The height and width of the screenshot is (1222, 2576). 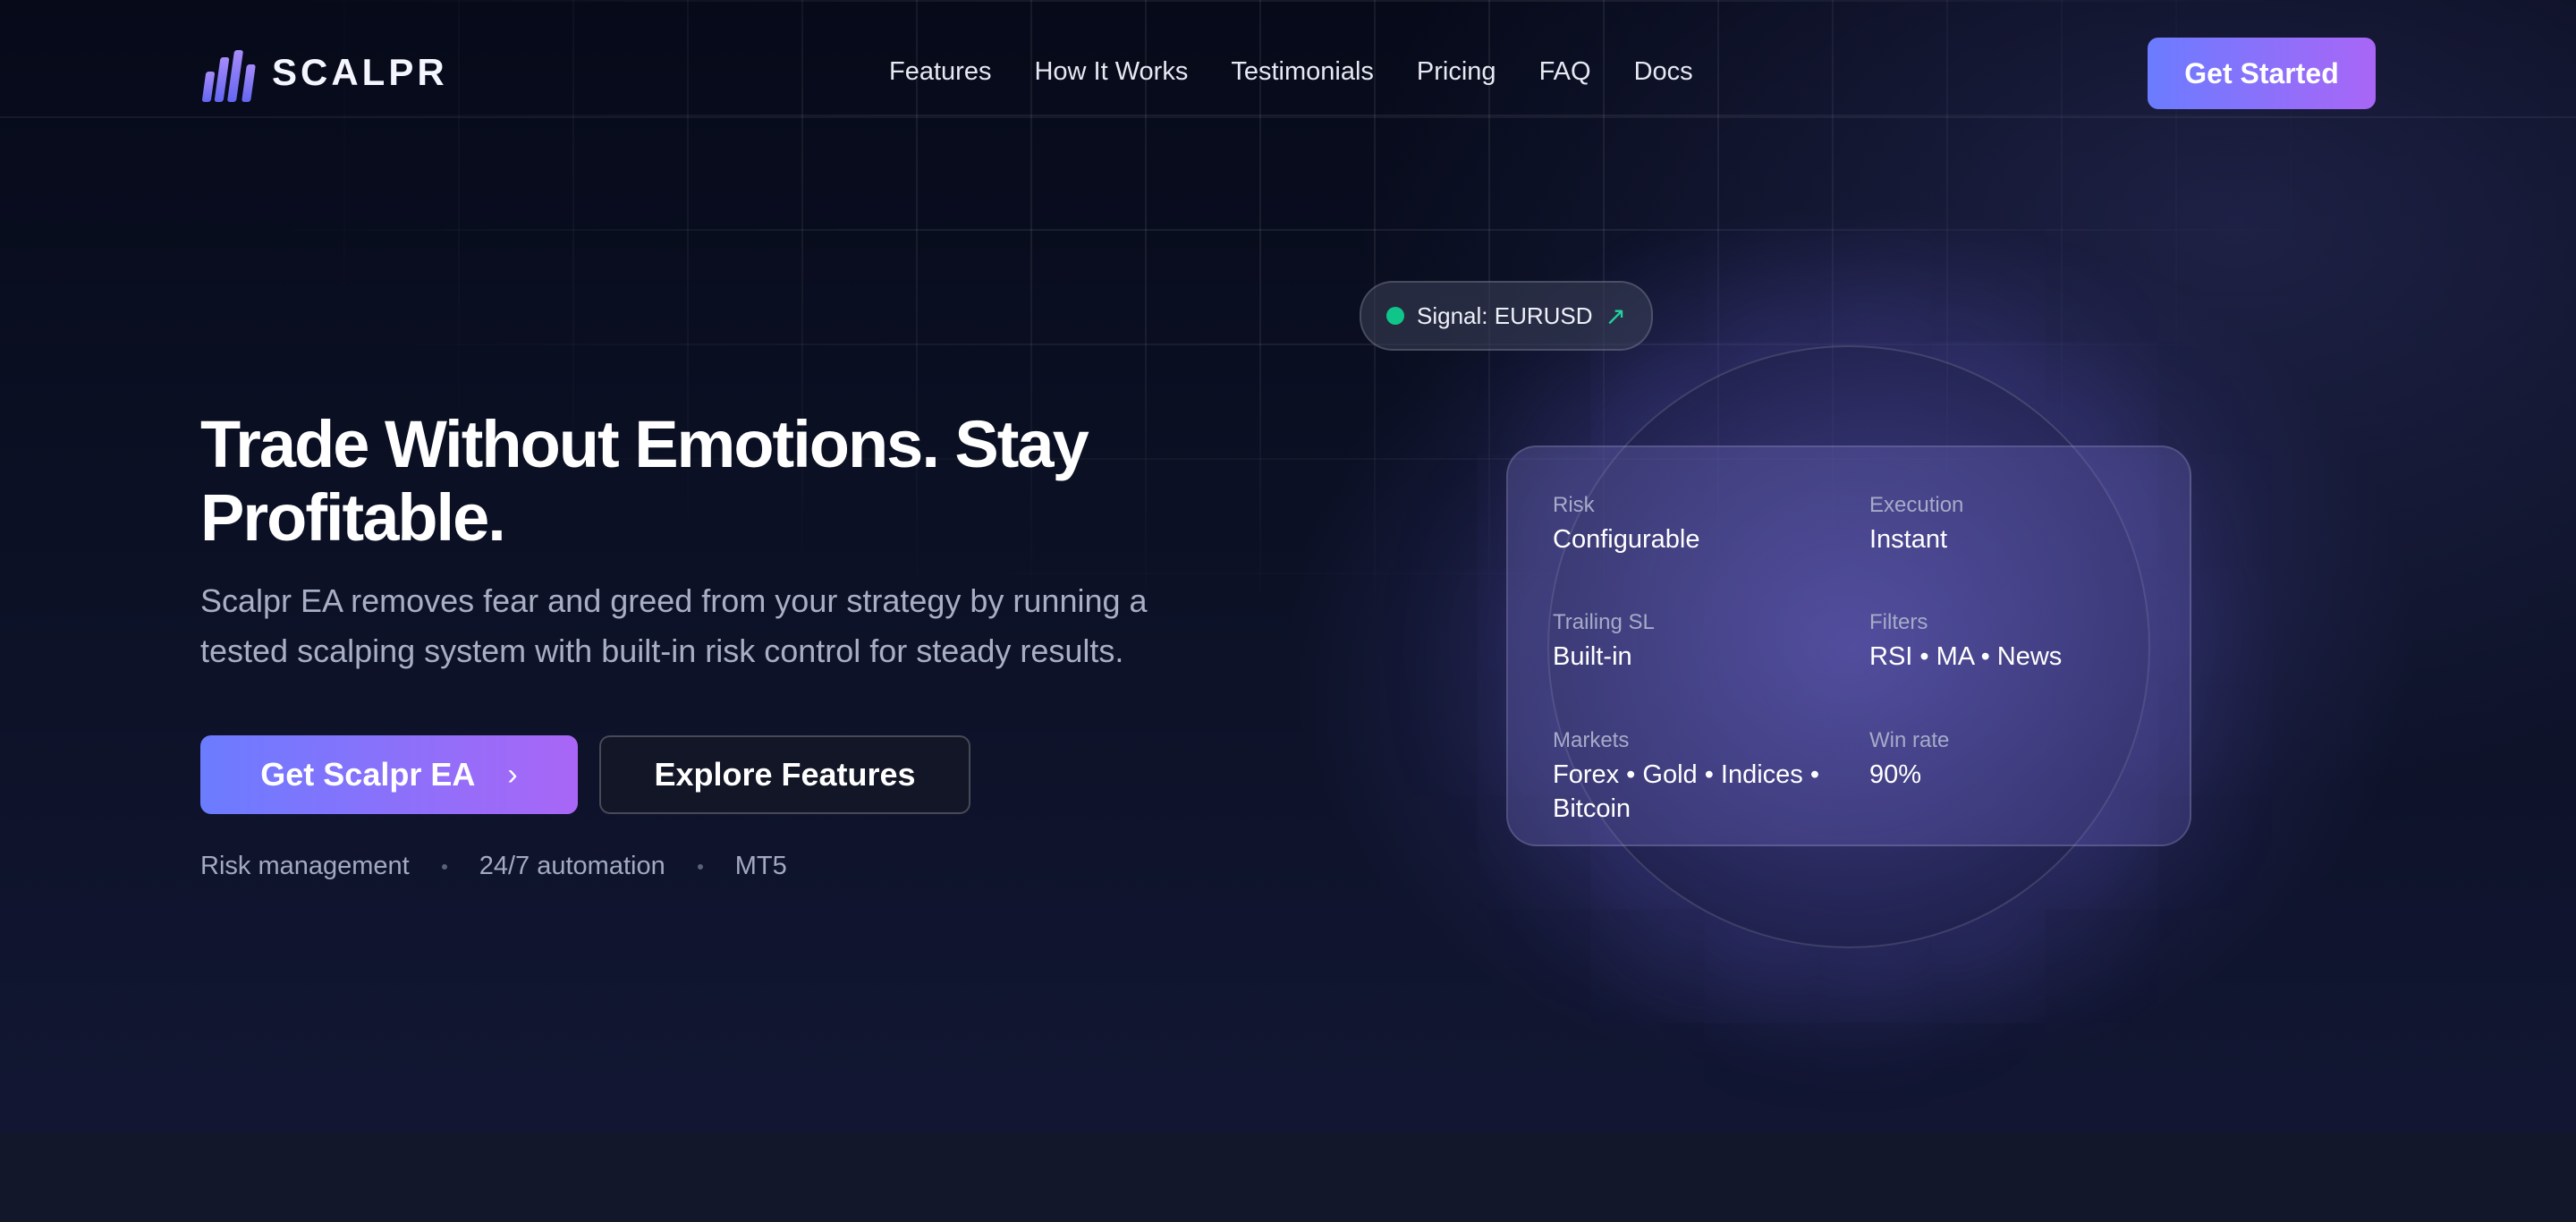 What do you see at coordinates (940, 72) in the screenshot?
I see `nav-link-features: Features` at bounding box center [940, 72].